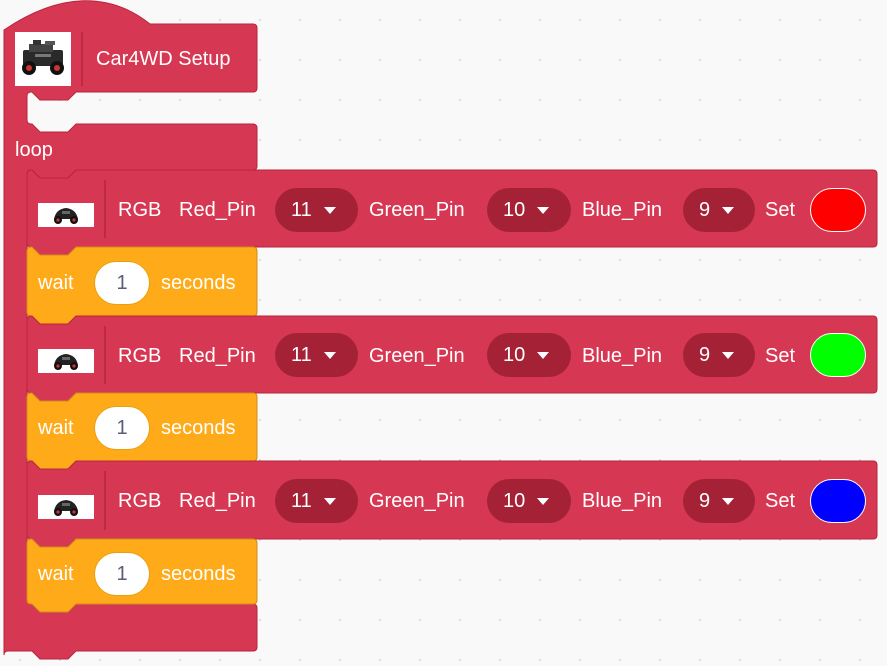 The width and height of the screenshot is (887, 666). Describe the element at coordinates (163, 59) in the screenshot. I see `setup-title: Car4WD Setup` at that location.